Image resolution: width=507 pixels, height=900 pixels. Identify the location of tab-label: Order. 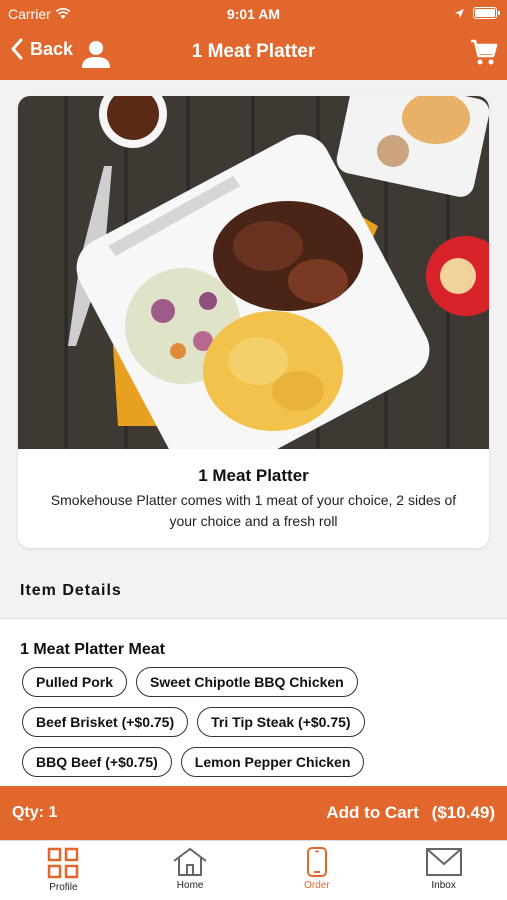
(317, 885).